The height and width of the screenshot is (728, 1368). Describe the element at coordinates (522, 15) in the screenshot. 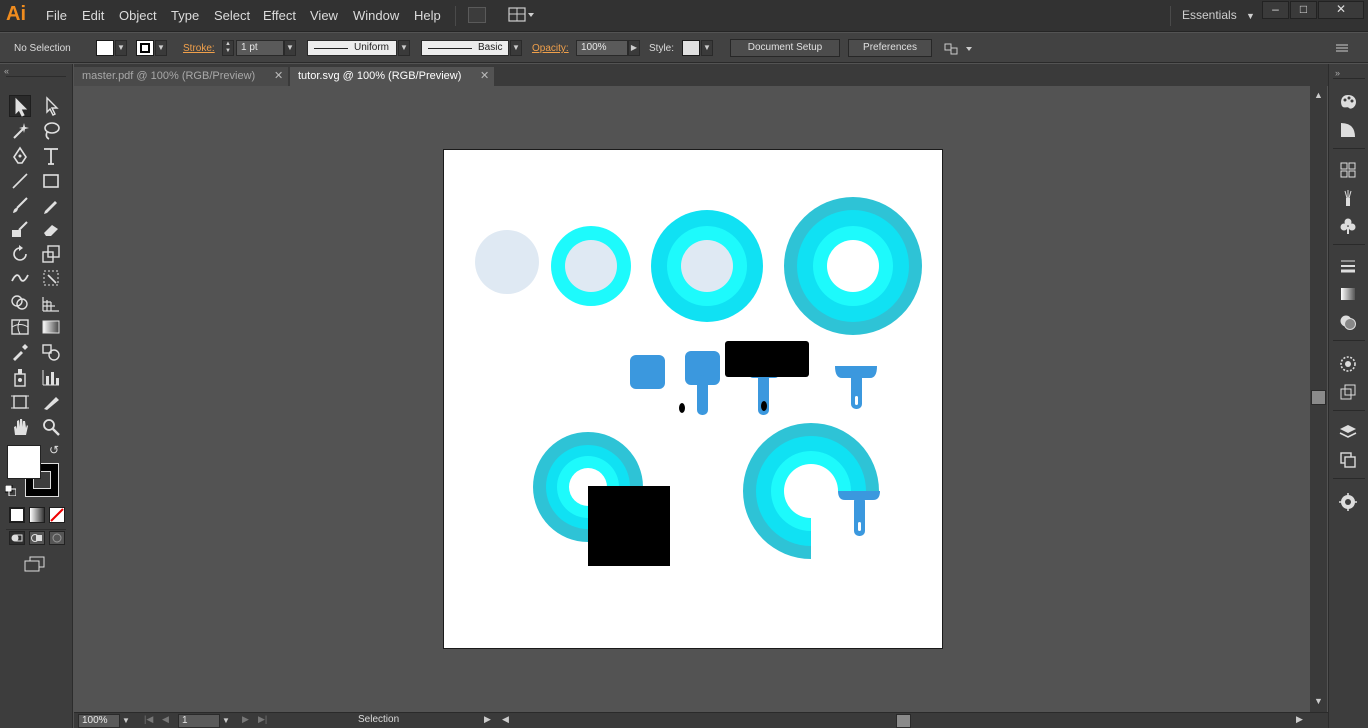

I see `arrange-documents-button` at that location.